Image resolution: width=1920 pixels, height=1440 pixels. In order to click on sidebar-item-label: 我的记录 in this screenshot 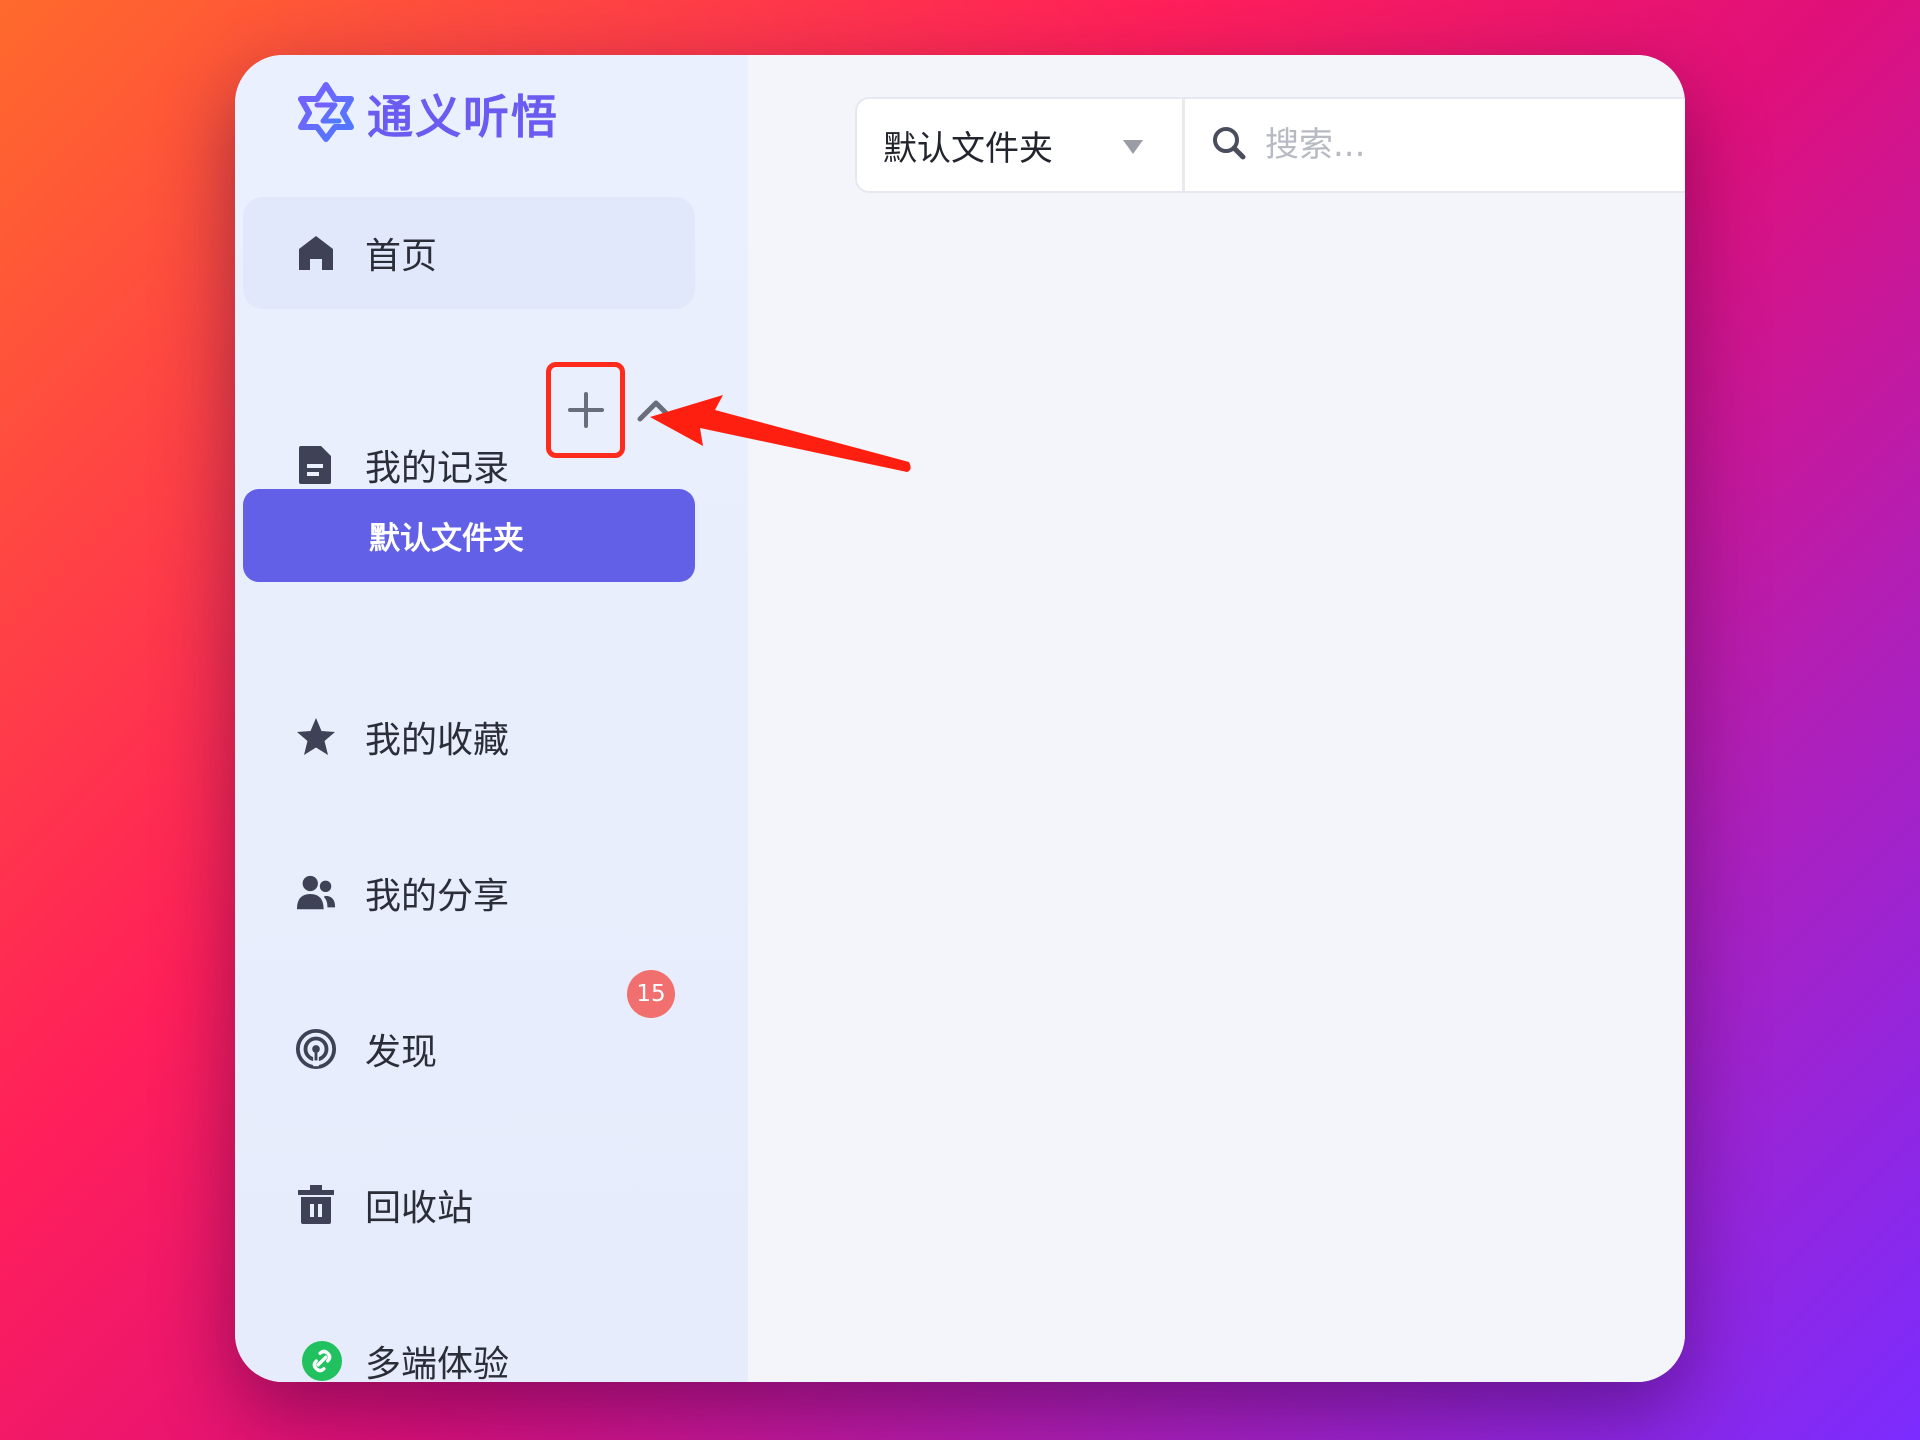, I will do `click(437, 468)`.